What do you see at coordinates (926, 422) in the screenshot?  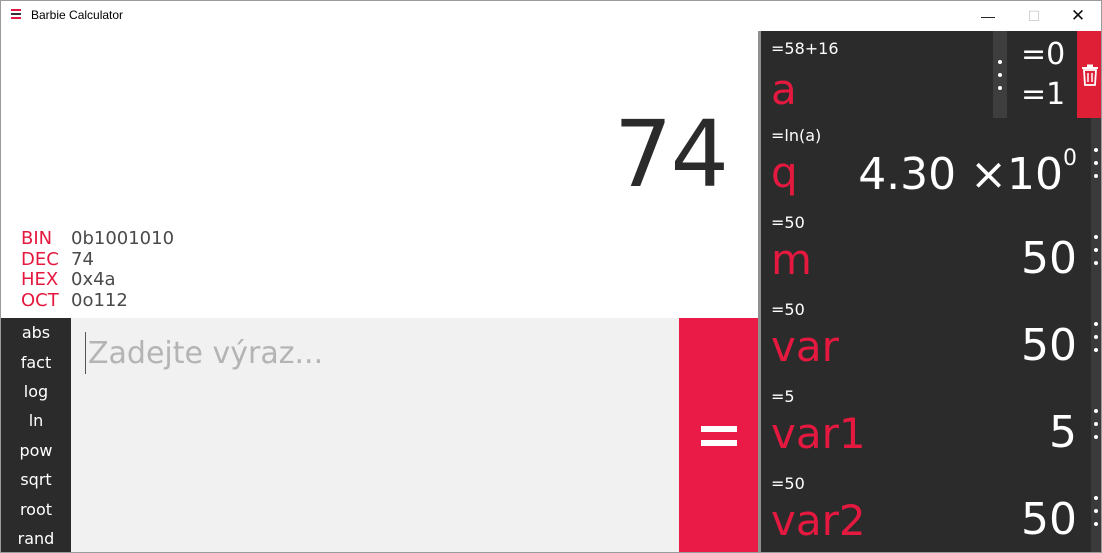 I see `variable-row: =5 var1 5` at bounding box center [926, 422].